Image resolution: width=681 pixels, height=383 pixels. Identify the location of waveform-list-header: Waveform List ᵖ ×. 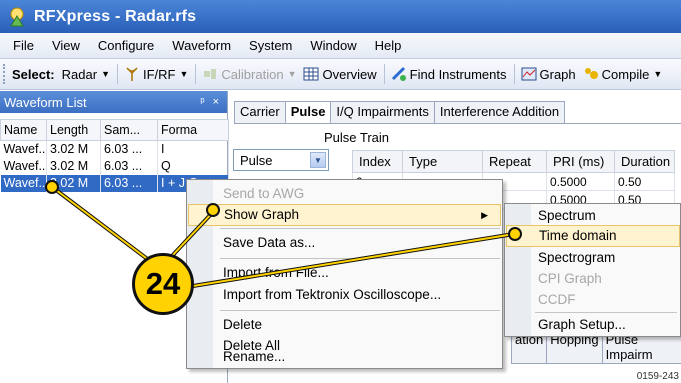
(113, 102).